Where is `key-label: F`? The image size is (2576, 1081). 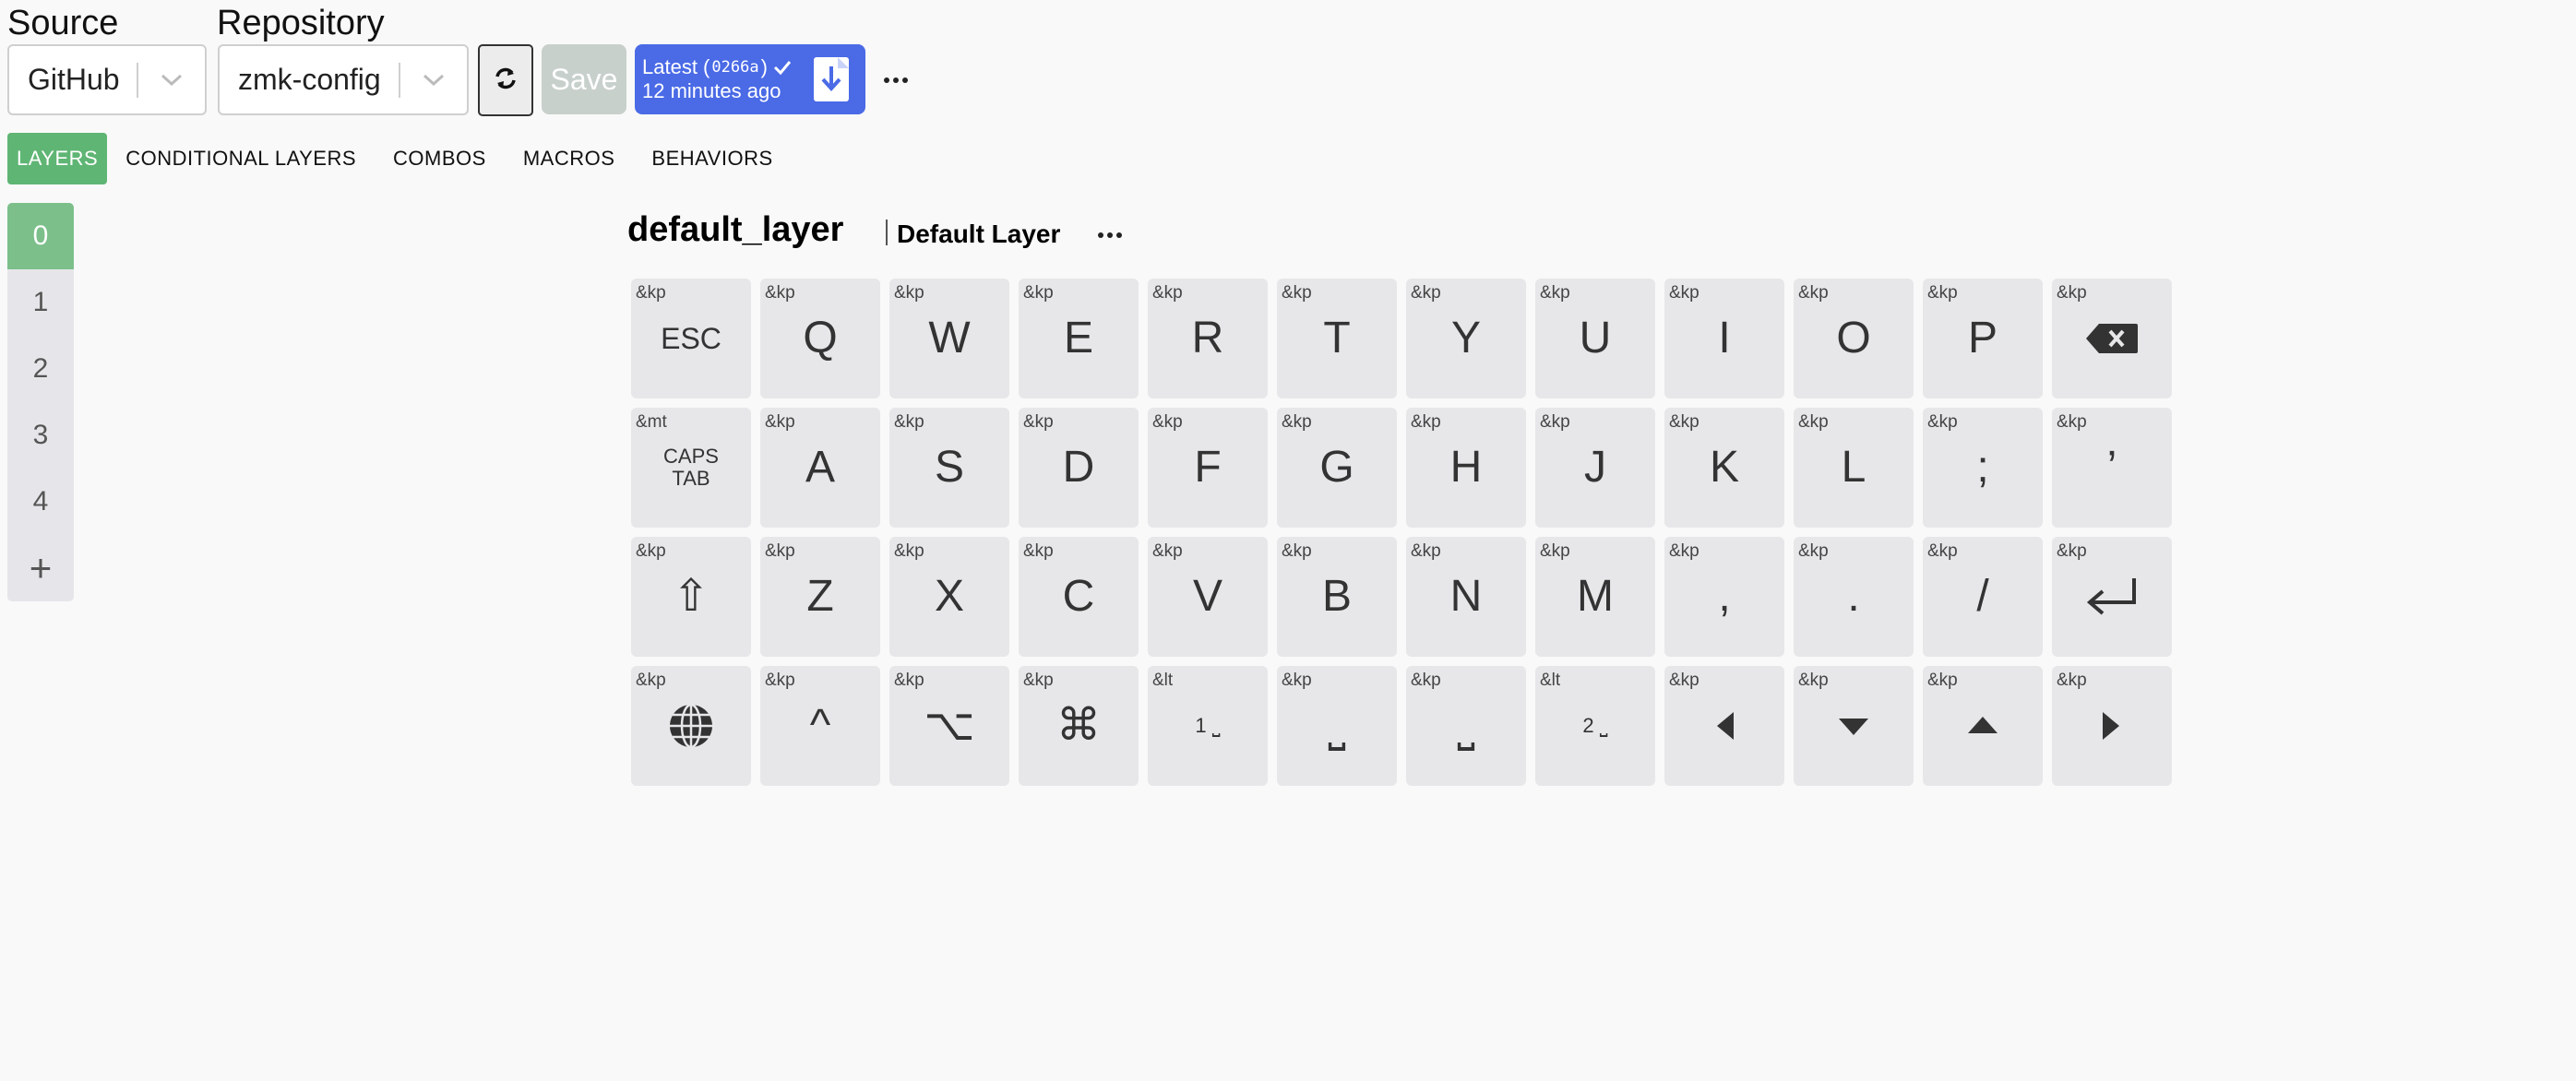
key-label: F is located at coordinates (1208, 467).